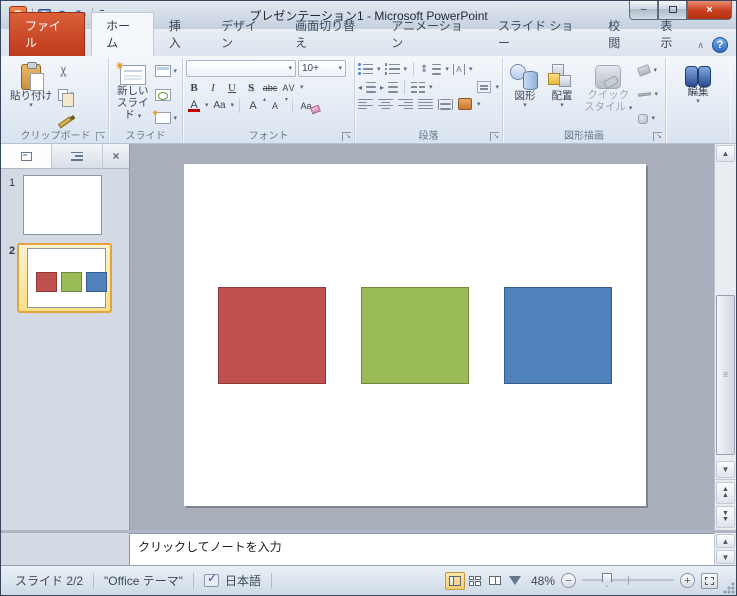  I want to click on scrollbar-thumb, so click(725, 375).